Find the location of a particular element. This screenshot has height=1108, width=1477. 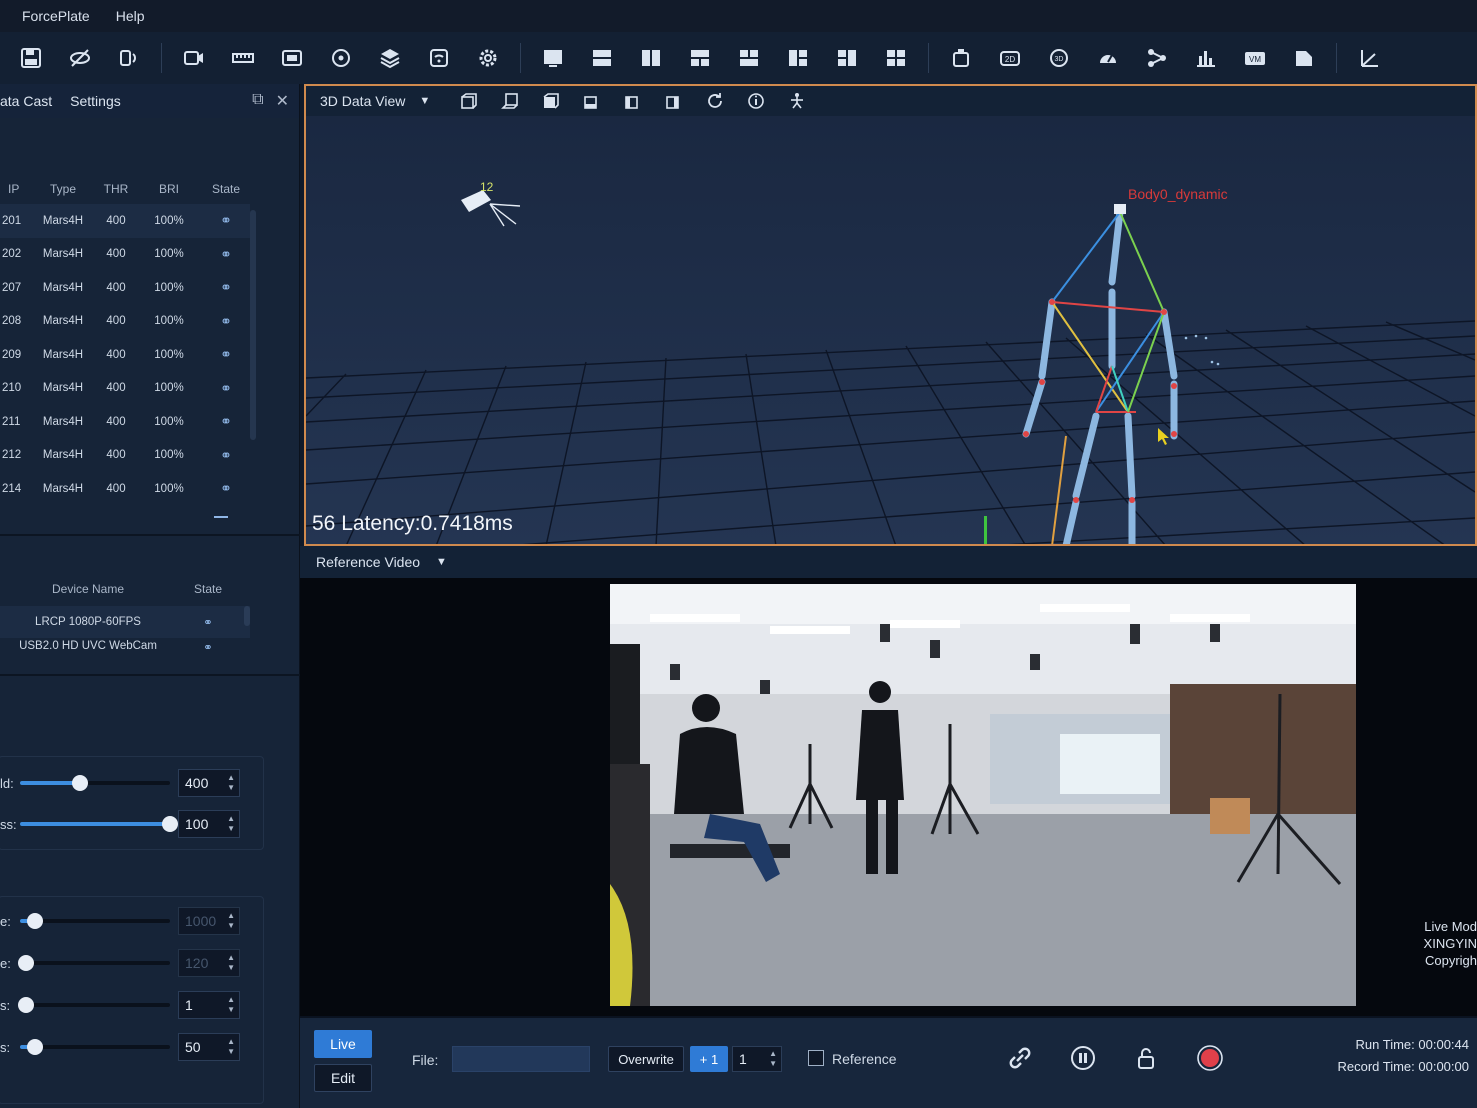

table-row: 202 Mars4H 400 100% ⚭ is located at coordinates (125, 255).